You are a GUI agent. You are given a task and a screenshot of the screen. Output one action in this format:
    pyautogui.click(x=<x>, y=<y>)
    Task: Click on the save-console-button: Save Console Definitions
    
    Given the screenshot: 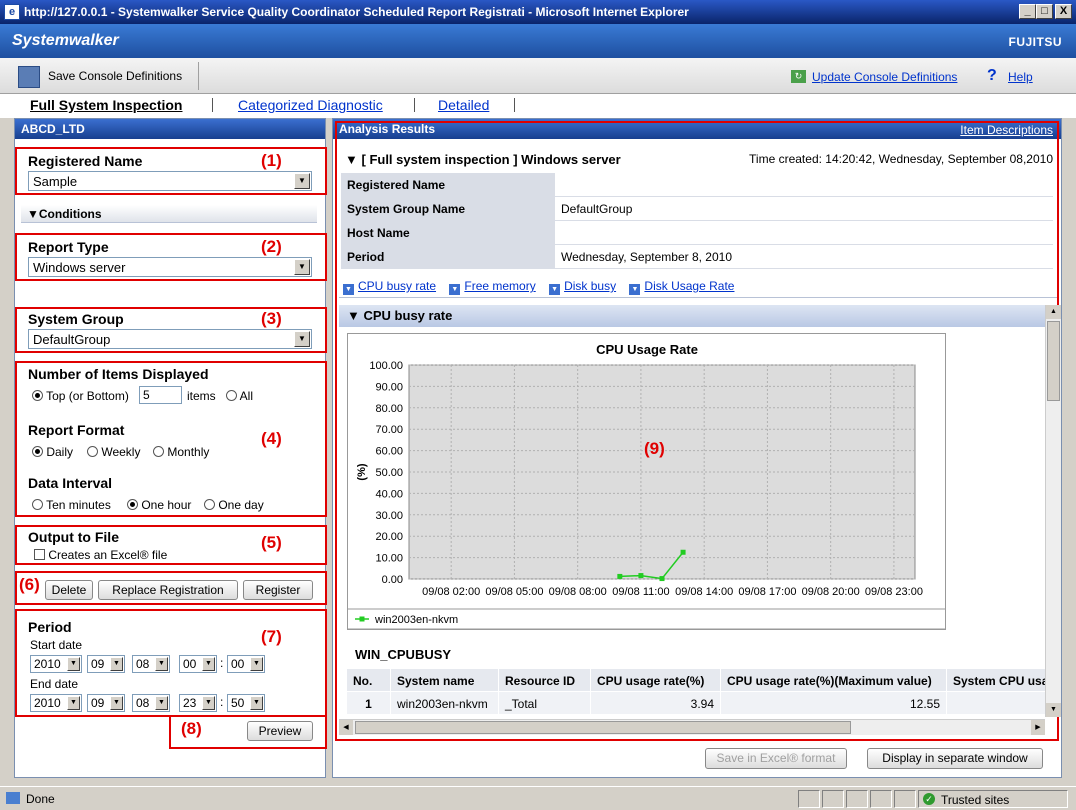 What is the action you would take?
    pyautogui.click(x=115, y=76)
    